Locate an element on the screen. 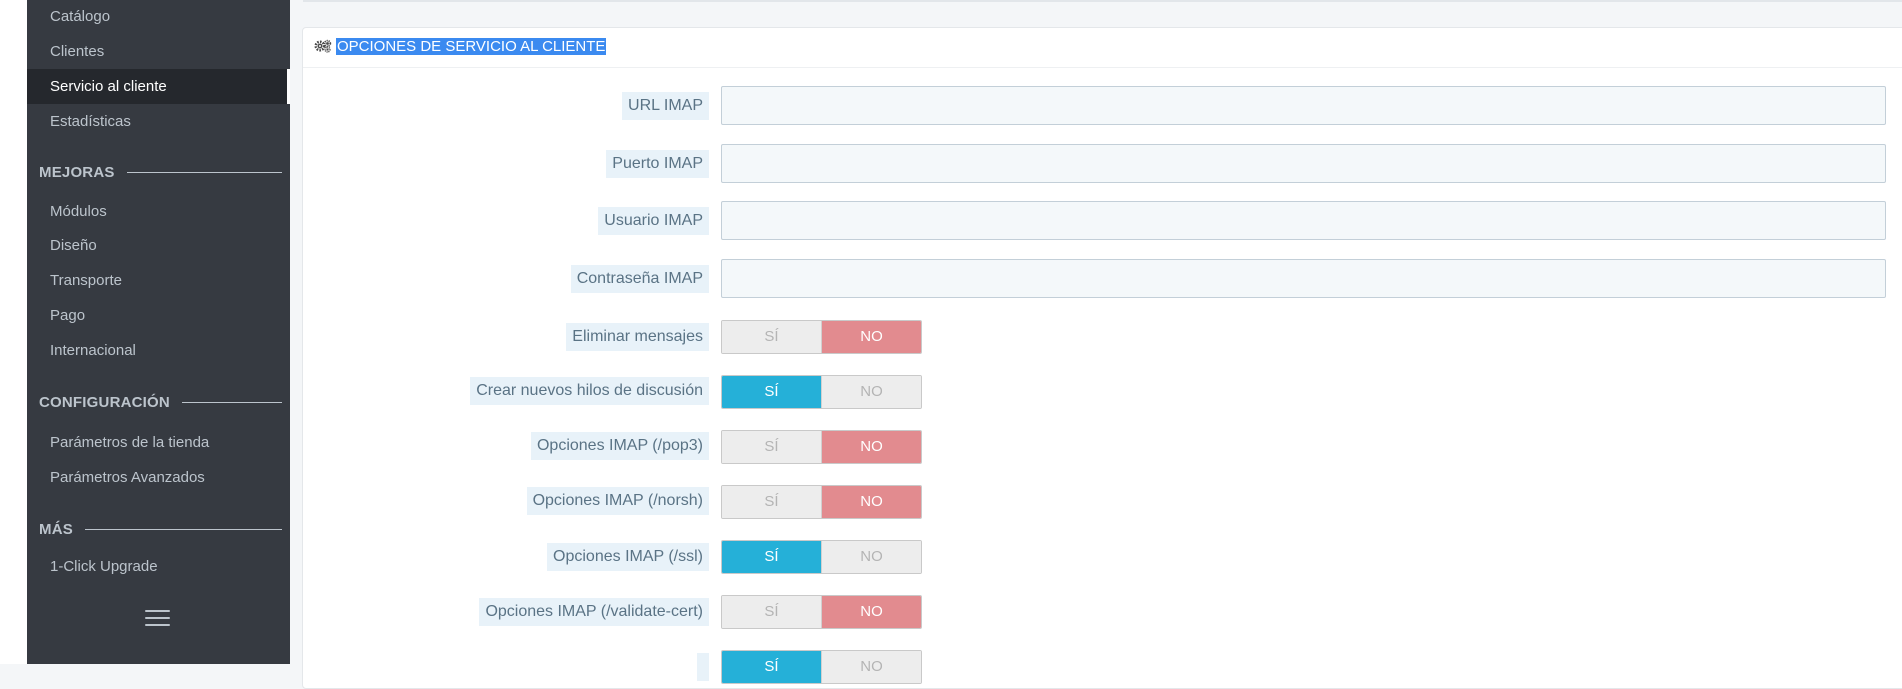  imap-ssl-toggle: SÍ NO is located at coordinates (821, 557).